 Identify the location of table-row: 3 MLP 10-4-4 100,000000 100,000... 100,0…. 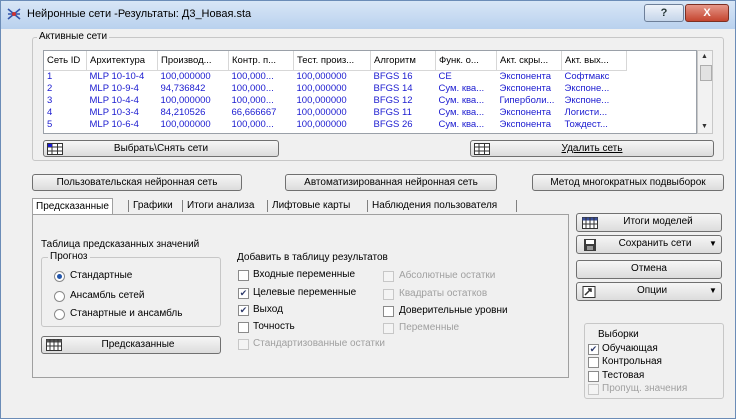
(335, 101).